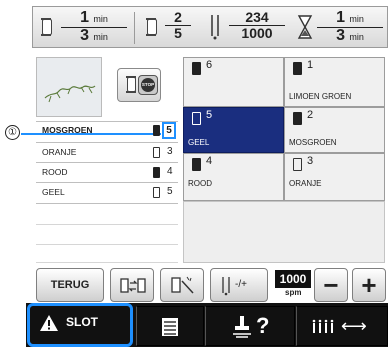 The height and width of the screenshot is (347, 388). Describe the element at coordinates (305, 27) in the screenshot. I see `hourglass-icon` at that location.